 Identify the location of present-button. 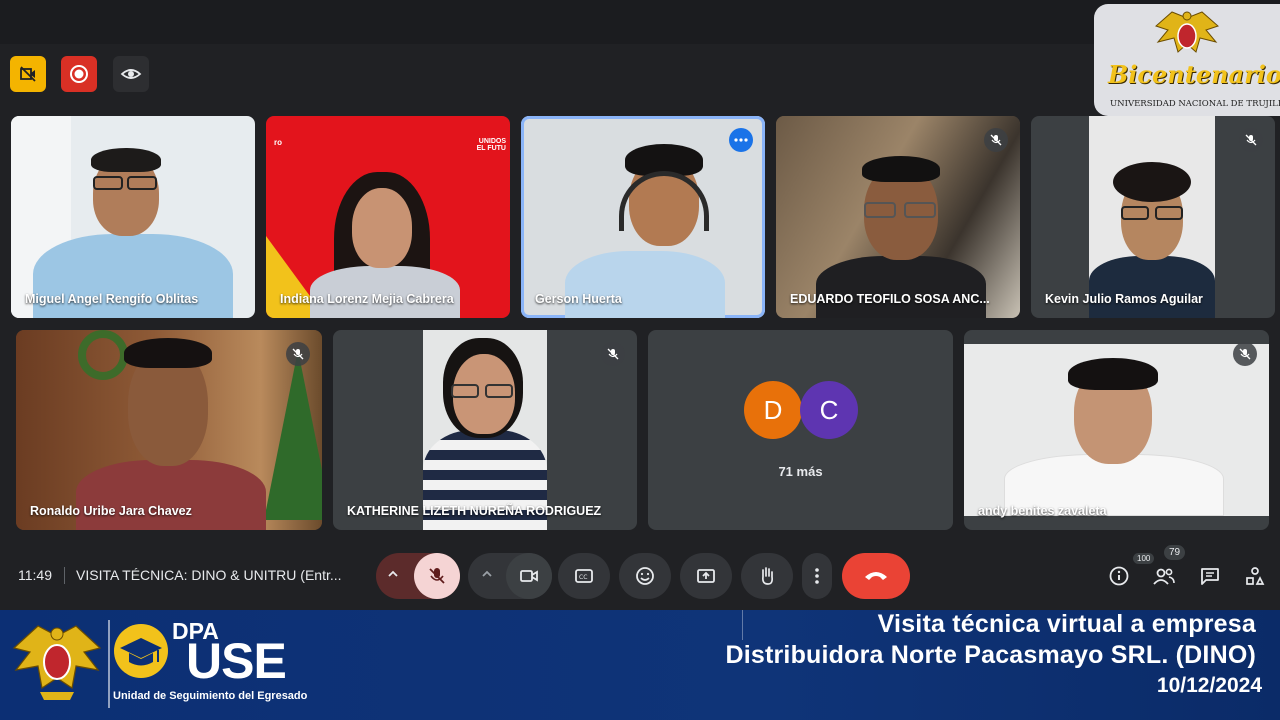
(706, 576).